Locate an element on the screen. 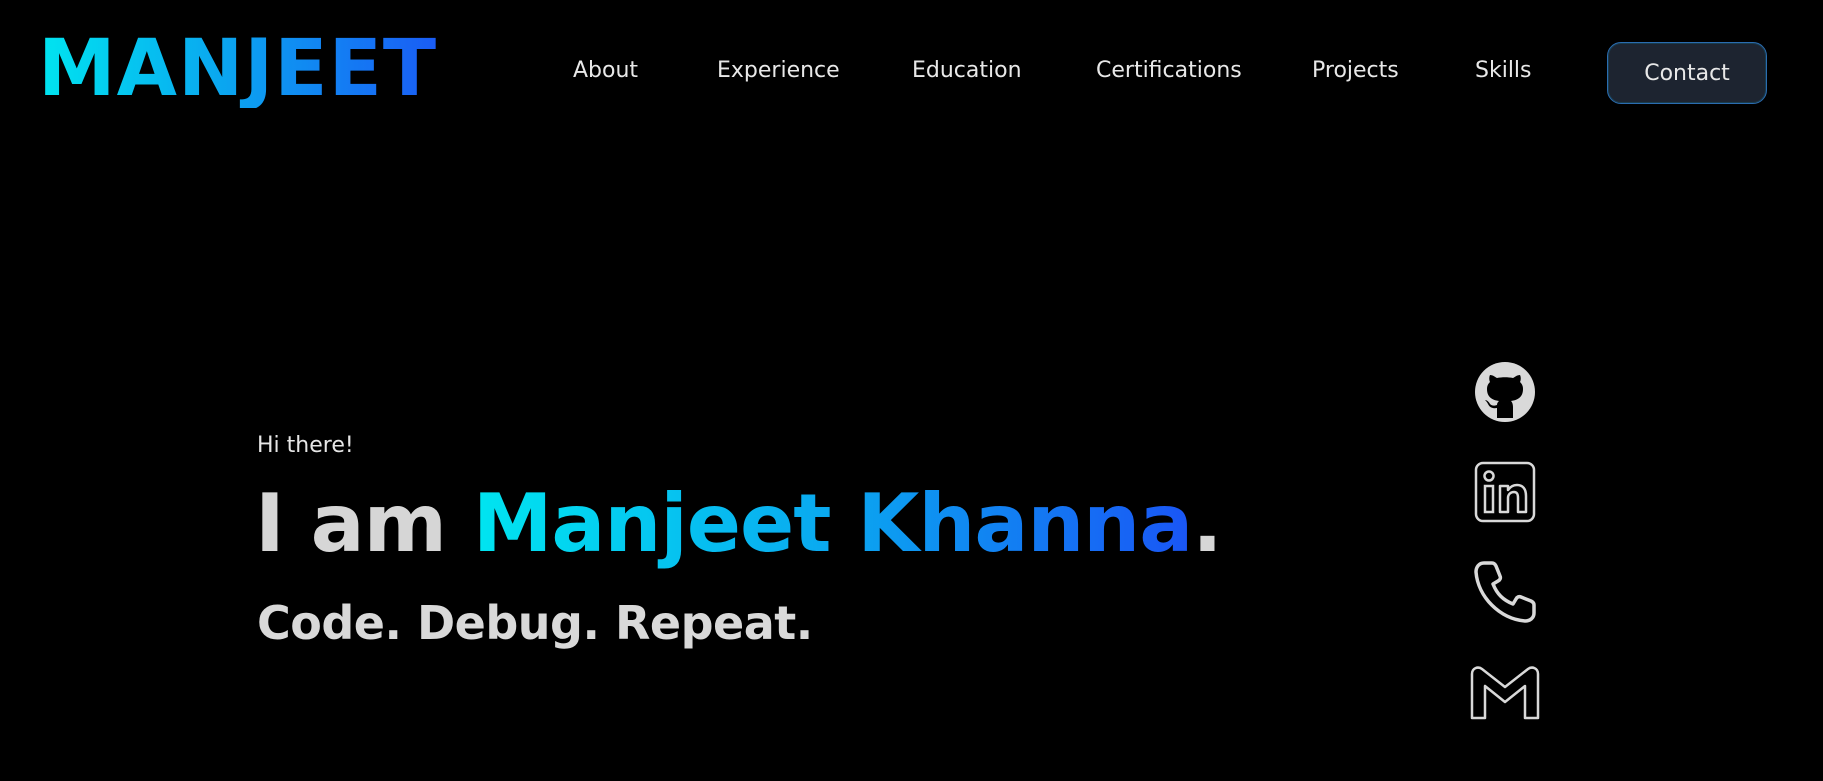 The width and height of the screenshot is (1823, 781). nav-education: Education is located at coordinates (967, 70).